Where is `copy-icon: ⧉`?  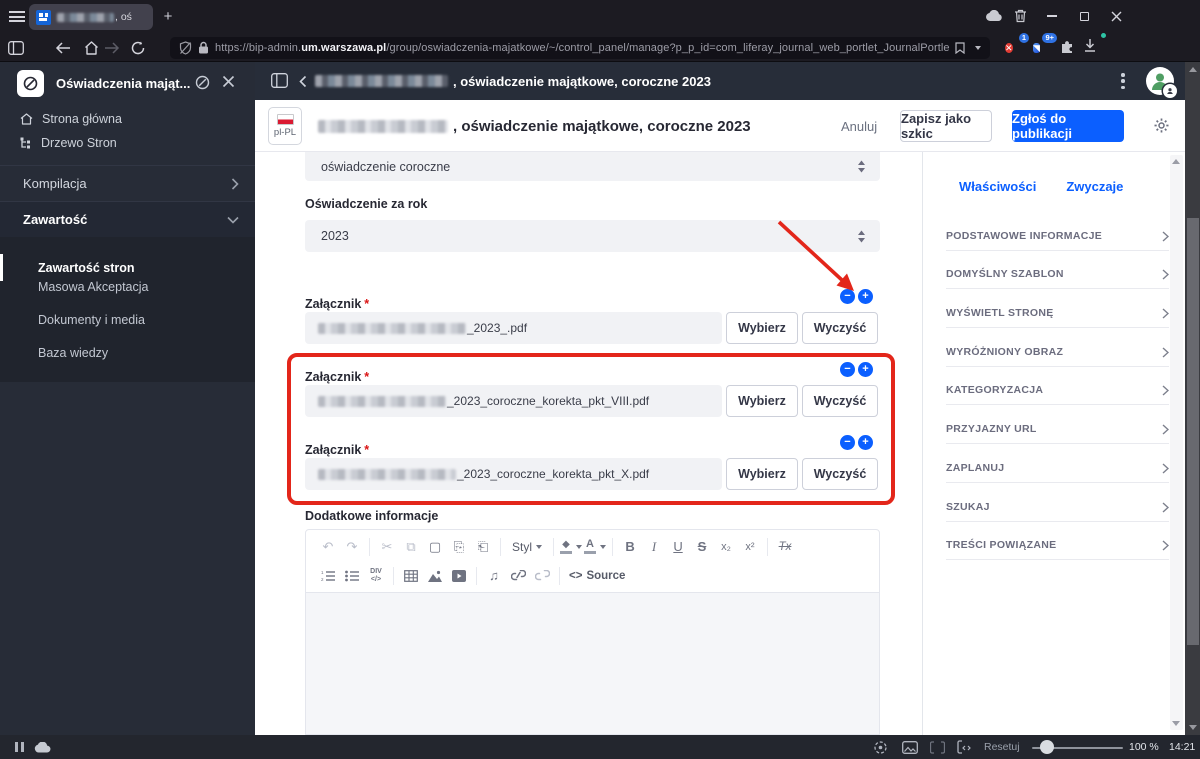
copy-icon: ⧉ is located at coordinates (411, 547).